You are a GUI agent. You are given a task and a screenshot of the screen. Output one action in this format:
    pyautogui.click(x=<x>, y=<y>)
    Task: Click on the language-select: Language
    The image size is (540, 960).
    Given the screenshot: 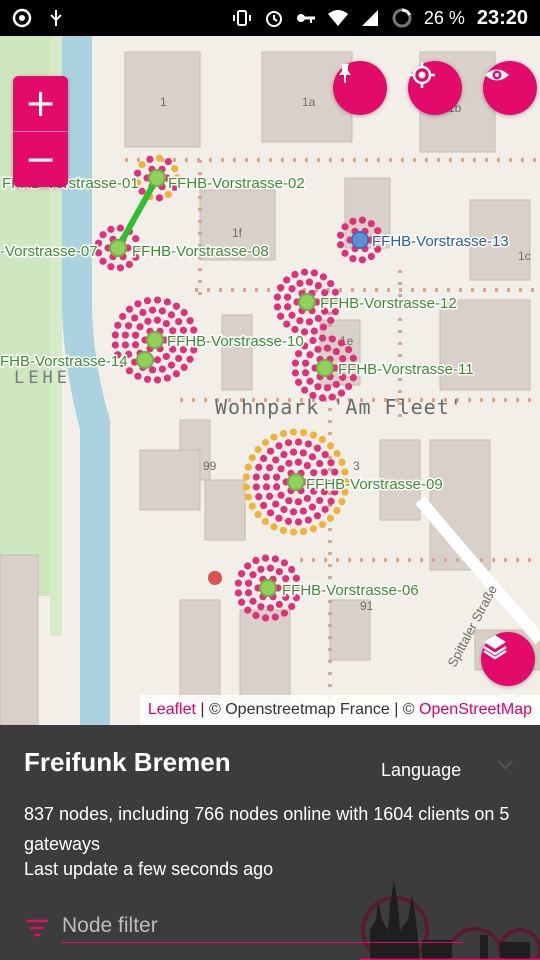 What is the action you would take?
    pyautogui.click(x=421, y=770)
    